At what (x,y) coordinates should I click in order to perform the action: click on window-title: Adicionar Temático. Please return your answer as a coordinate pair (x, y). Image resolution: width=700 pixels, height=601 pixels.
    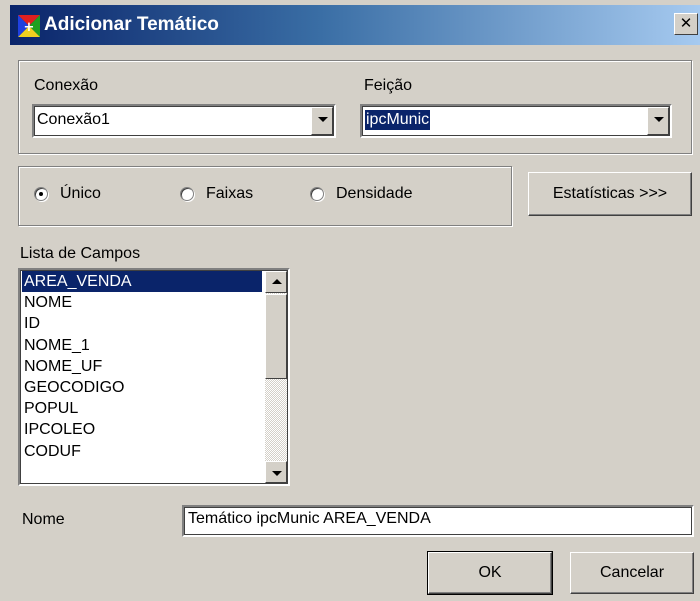
    Looking at the image, I should click on (131, 24).